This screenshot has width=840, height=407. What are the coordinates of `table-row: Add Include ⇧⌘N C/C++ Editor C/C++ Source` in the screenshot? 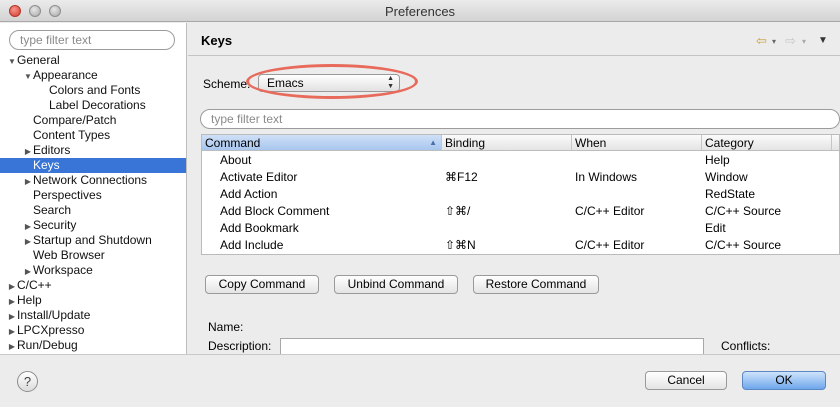 It's located at (520, 245).